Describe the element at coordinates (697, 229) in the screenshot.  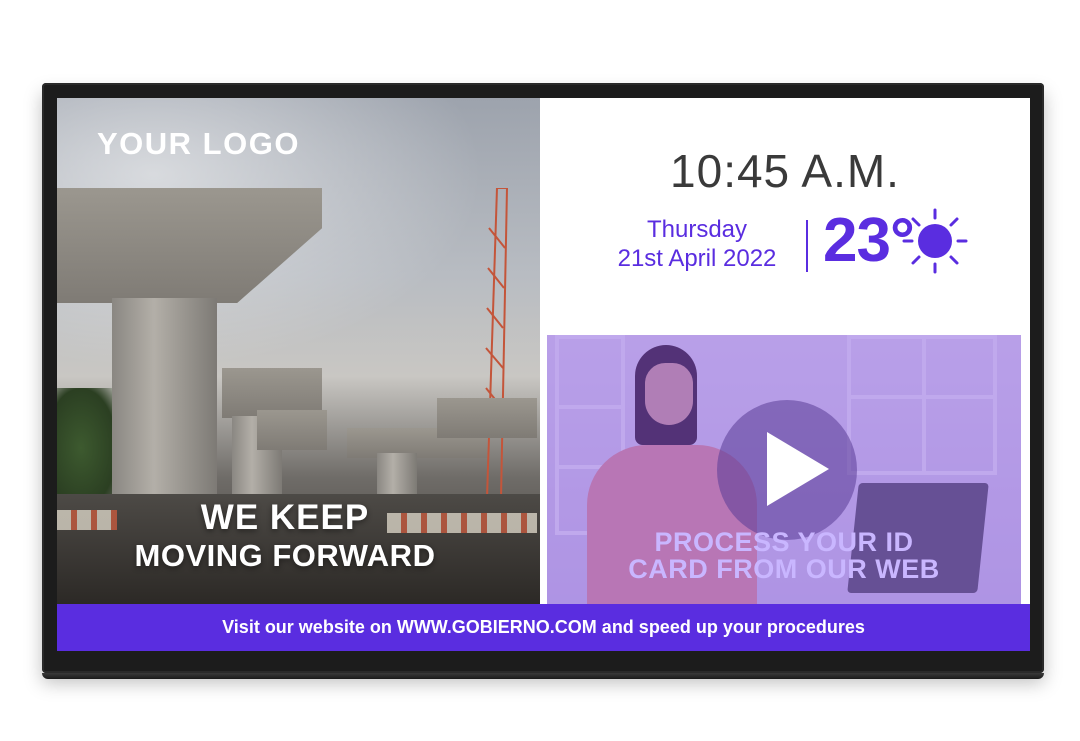
I see `weekday: Thursday` at that location.